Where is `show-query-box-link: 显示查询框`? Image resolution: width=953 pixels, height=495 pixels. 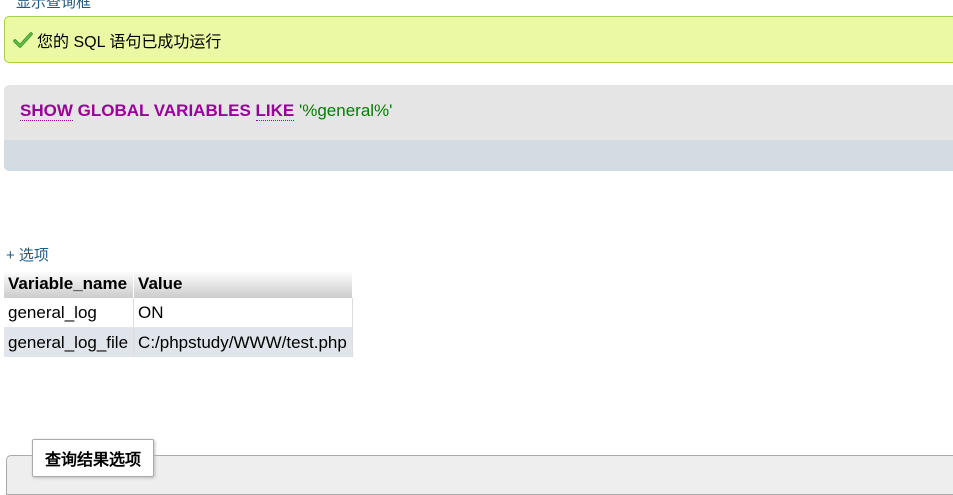 show-query-box-link: 显示查询框 is located at coordinates (53, 6).